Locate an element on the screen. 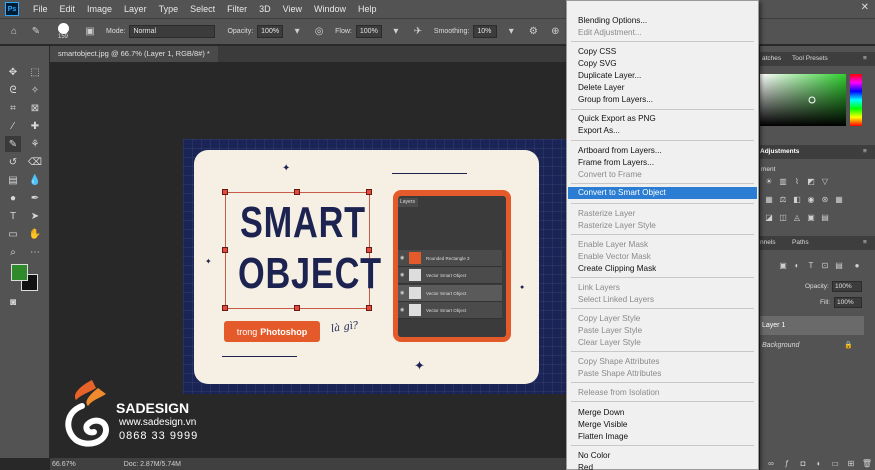  menu-image: Image is located at coordinates (99, 9).